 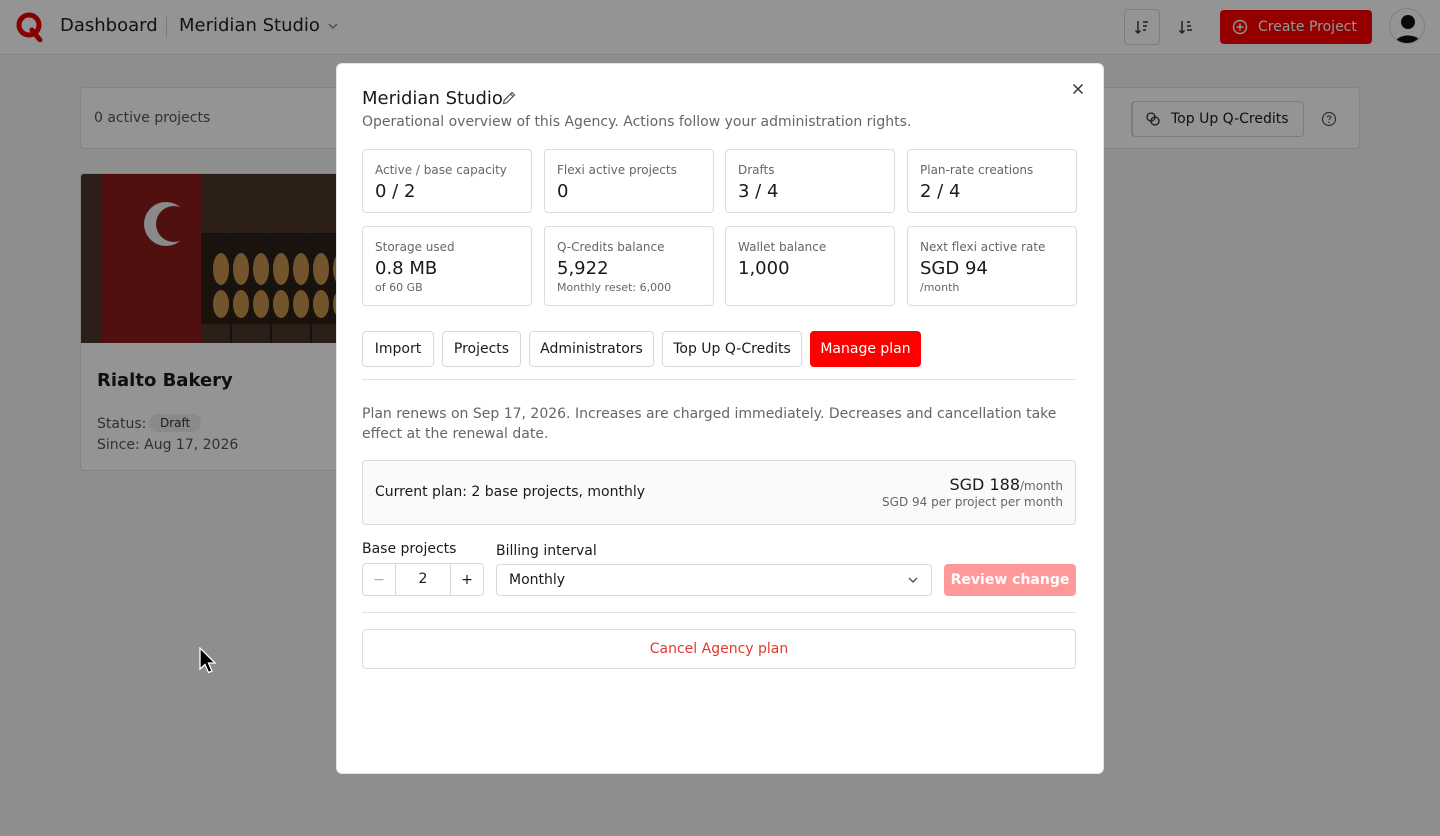 I want to click on stat-card-next-flexi-rate: Next flexi active rate SGD 94/month, so click(x=992, y=266).